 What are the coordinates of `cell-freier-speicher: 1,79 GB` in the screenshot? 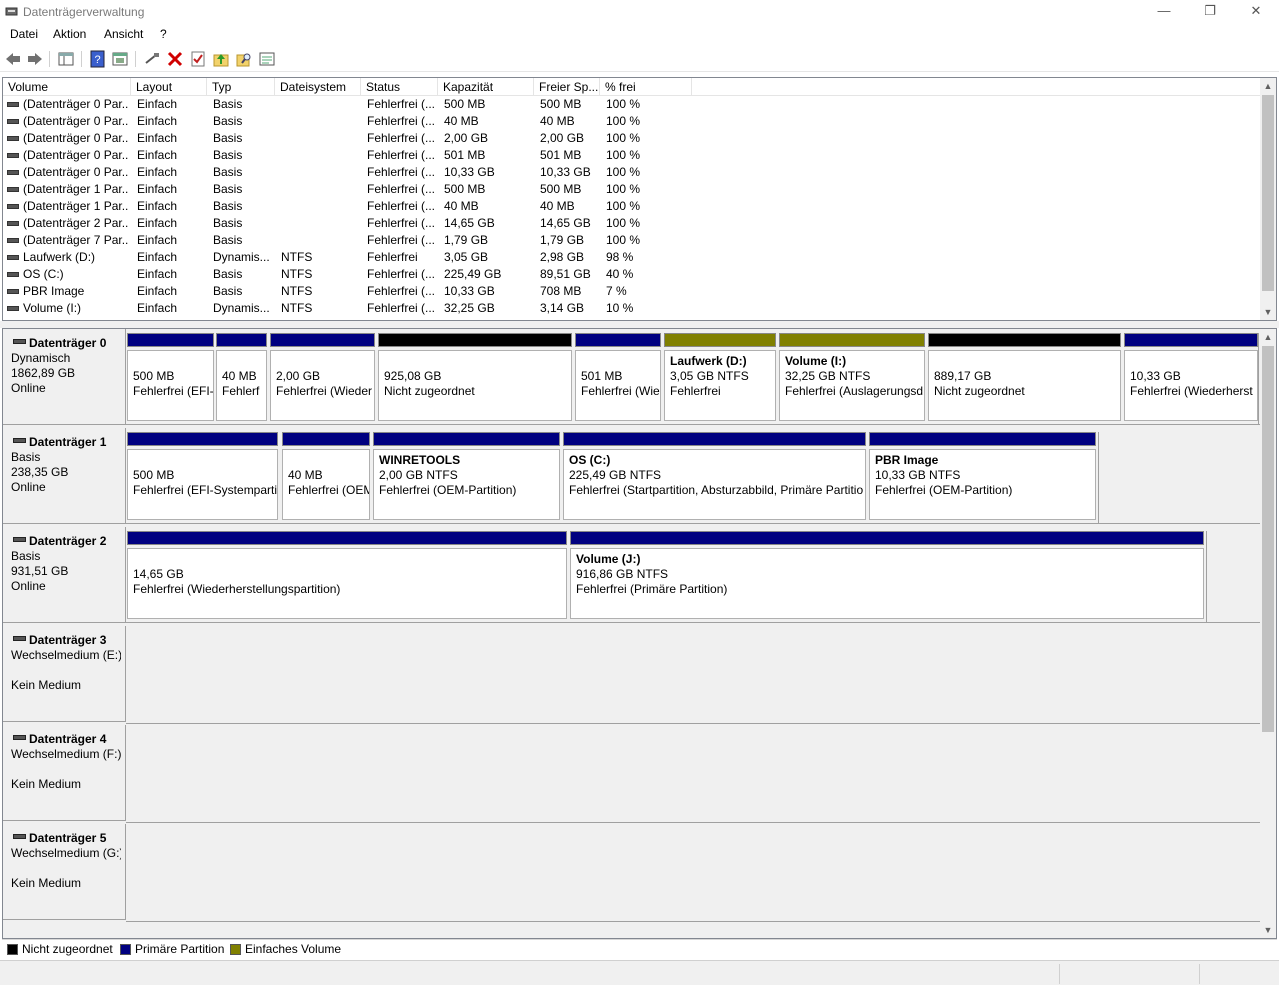 It's located at (562, 240).